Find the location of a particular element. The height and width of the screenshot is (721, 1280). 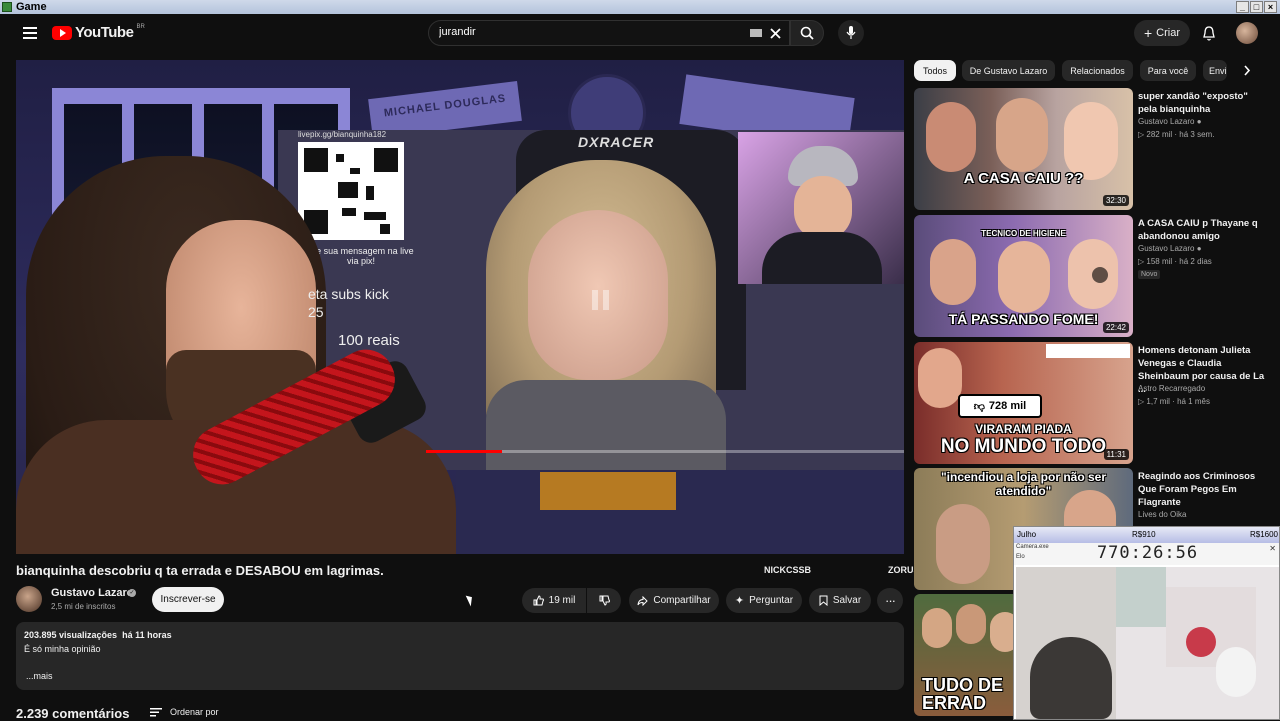

sort-comments-button: Ordenar por is located at coordinates (184, 712).